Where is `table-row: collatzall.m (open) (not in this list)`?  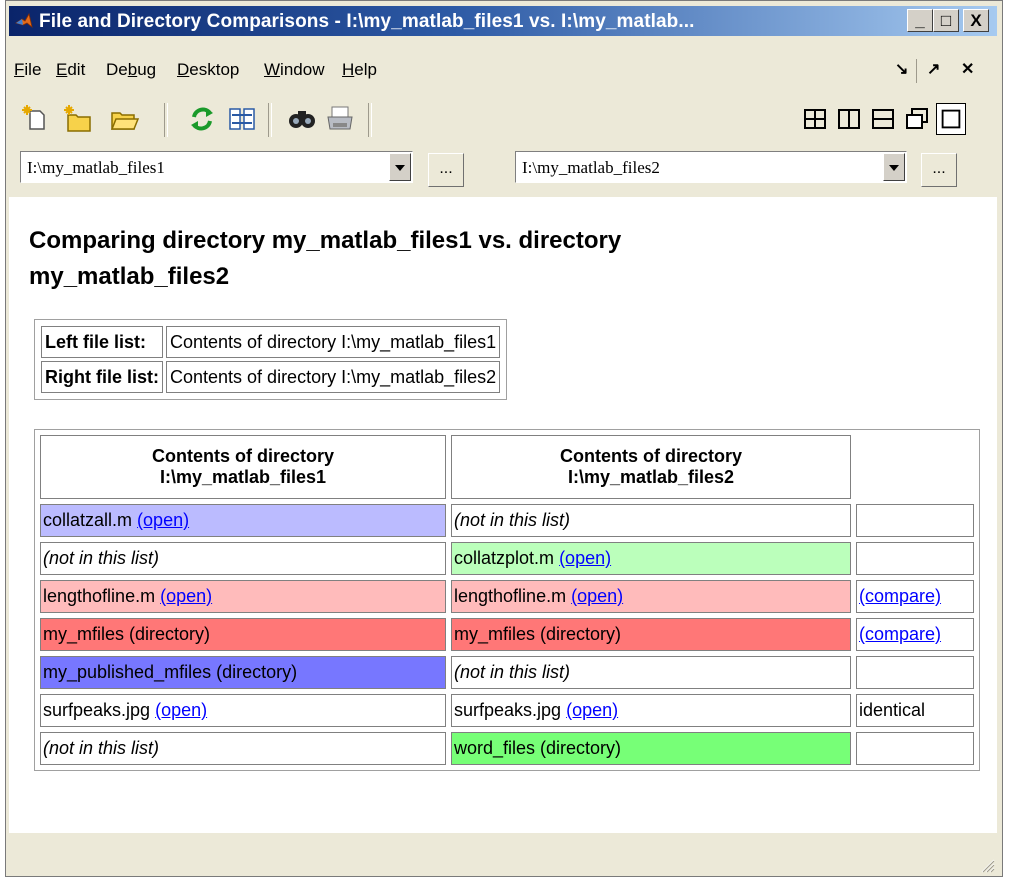 table-row: collatzall.m (open) (not in this list) is located at coordinates (507, 520).